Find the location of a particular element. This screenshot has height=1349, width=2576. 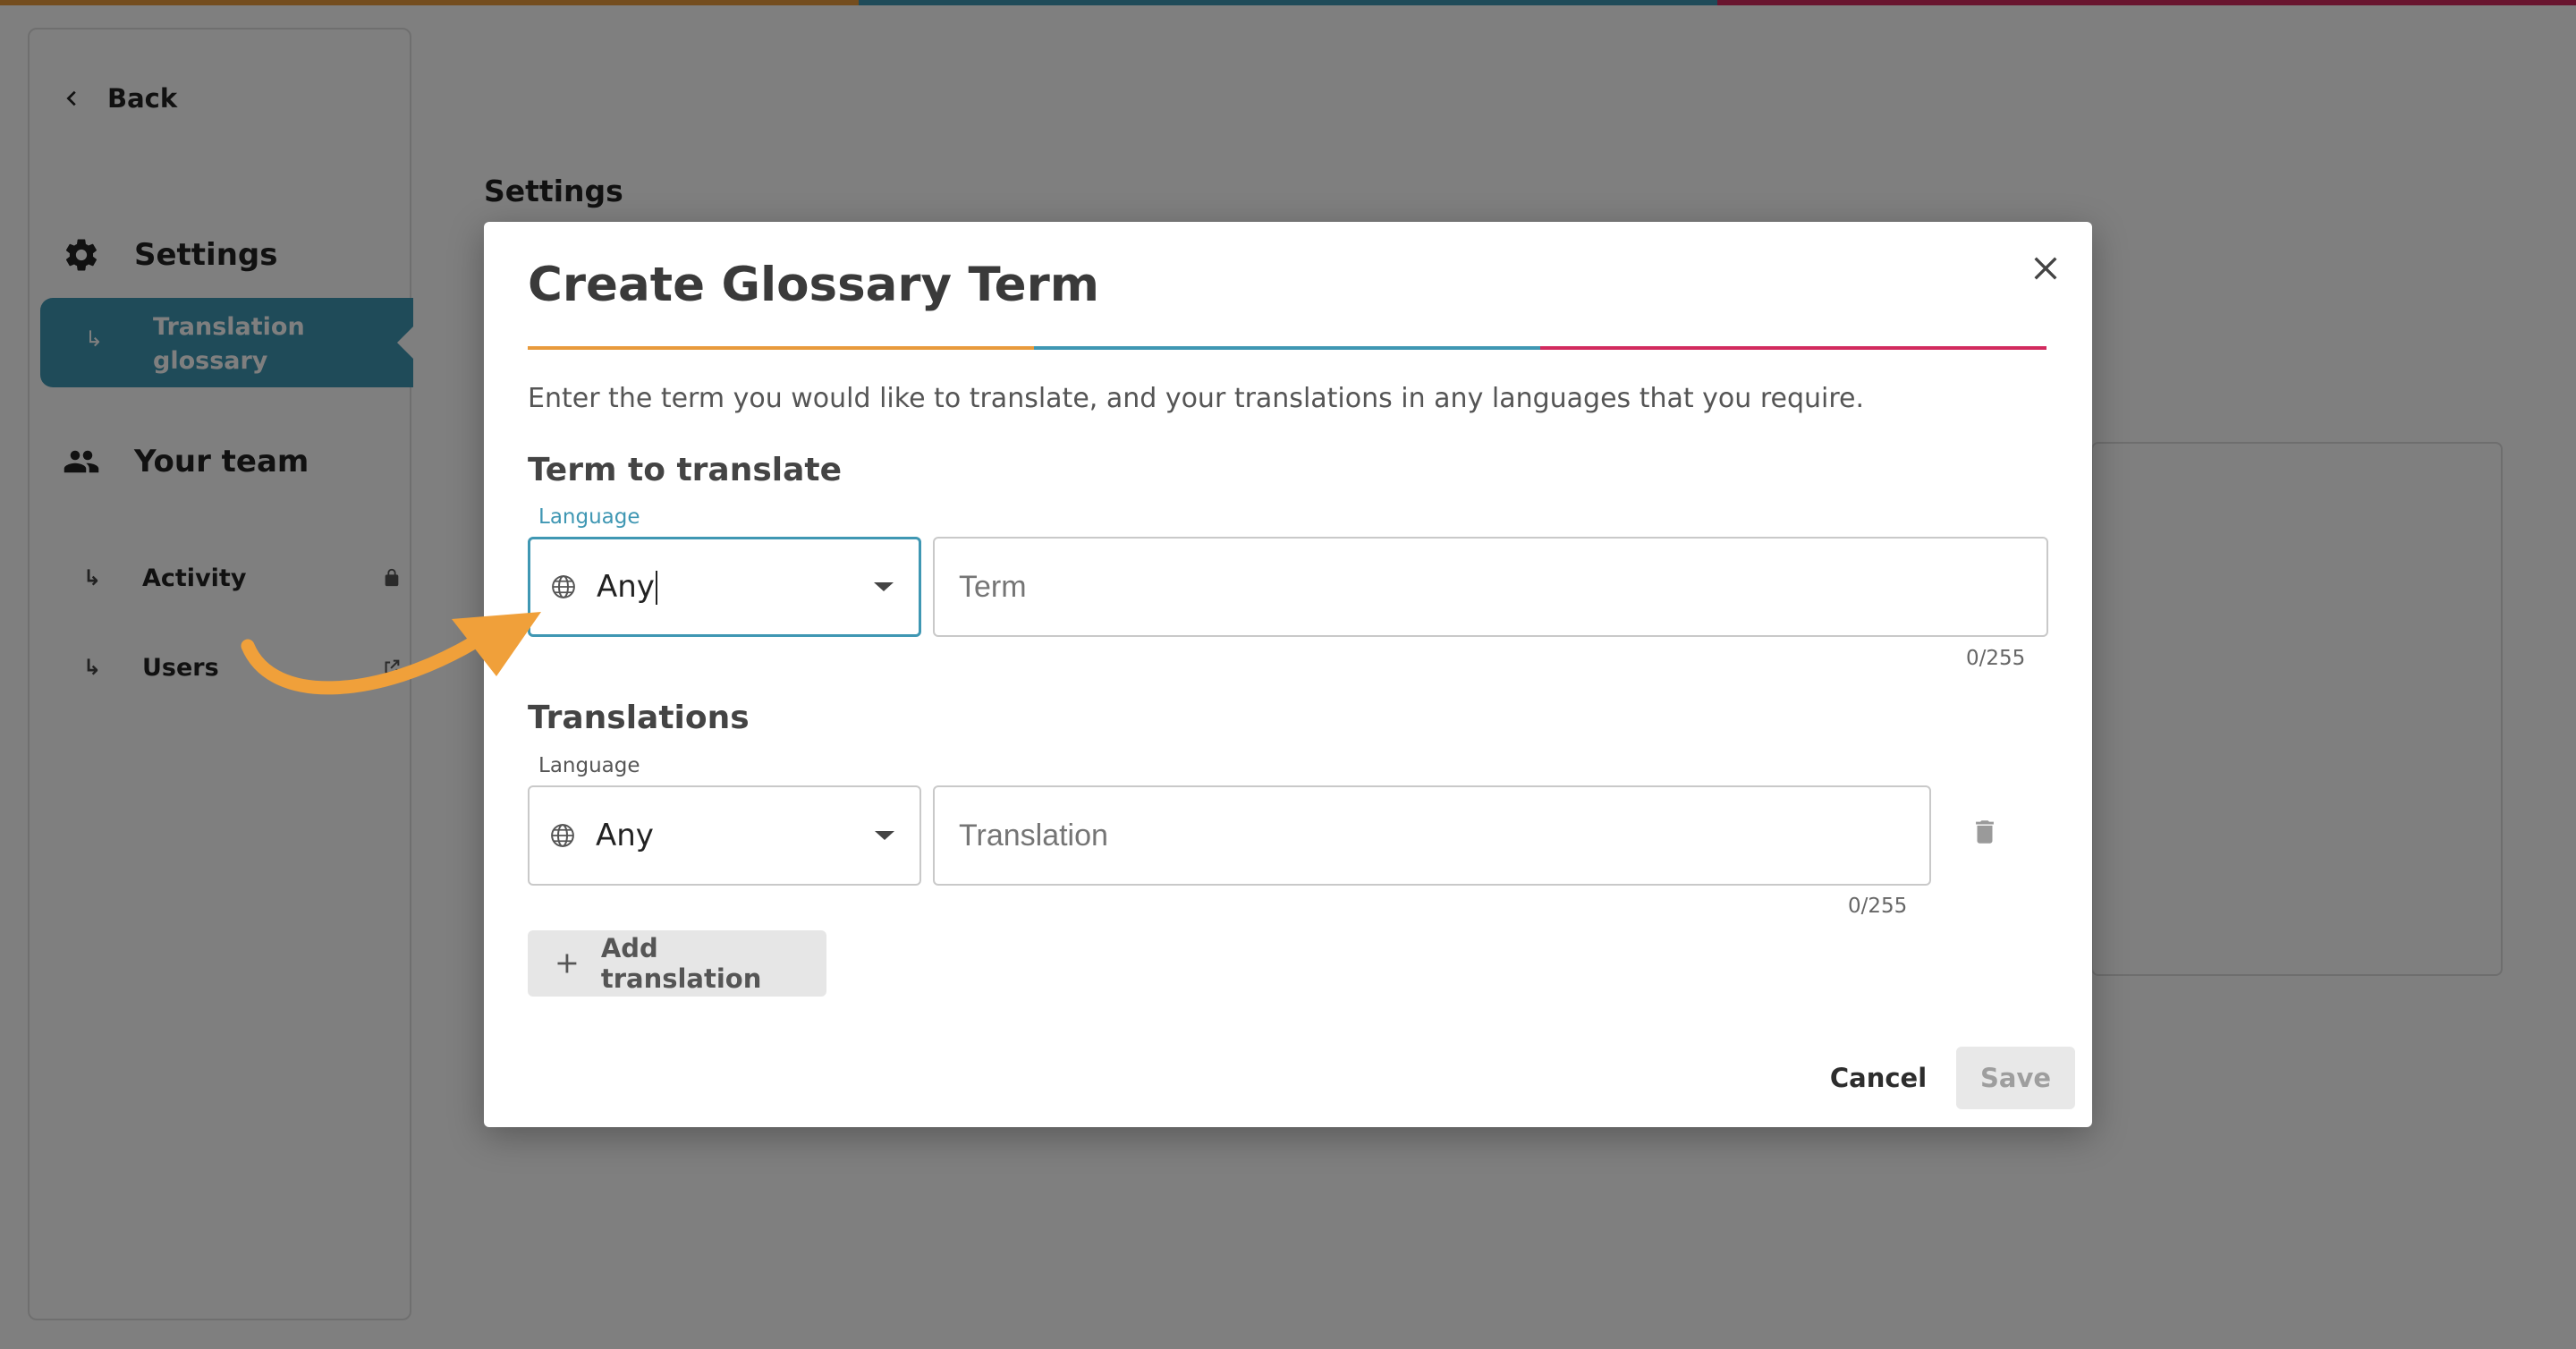

translation-char-counter: 0/255 is located at coordinates (1878, 906).